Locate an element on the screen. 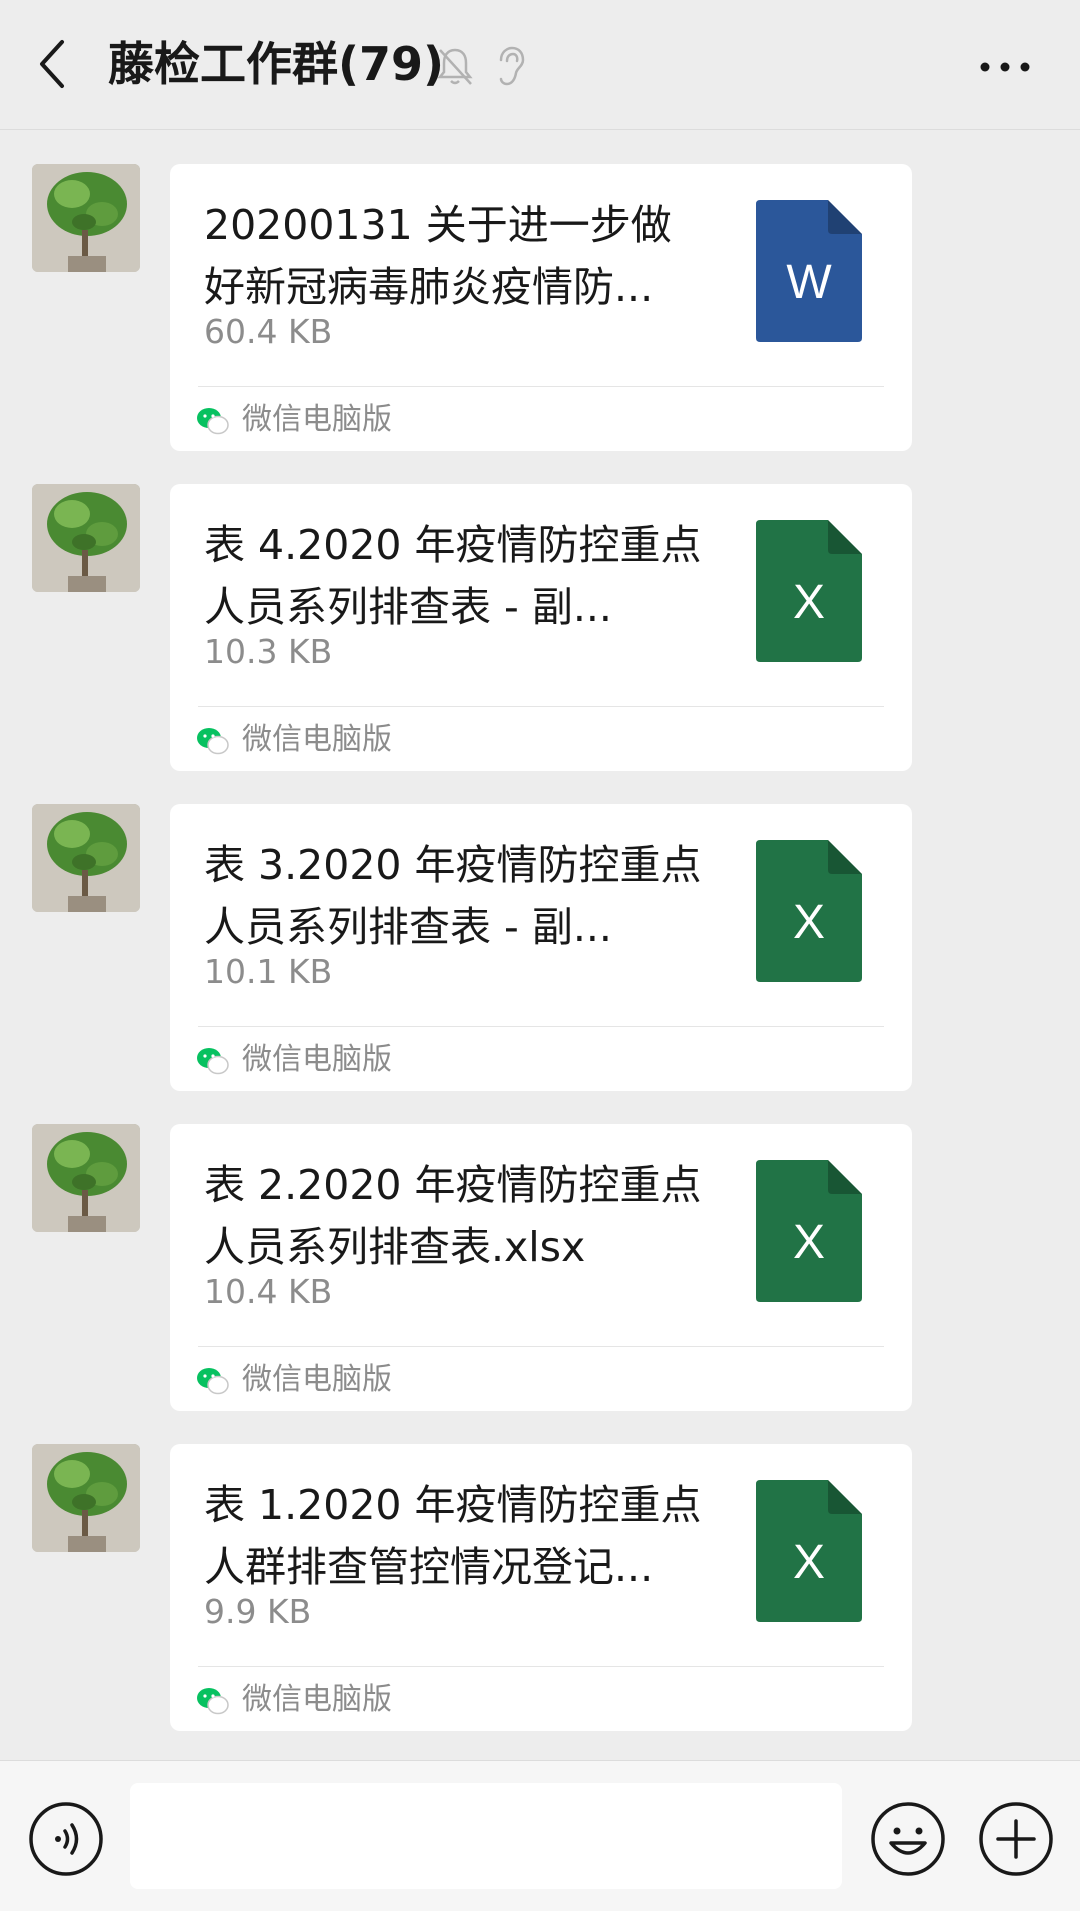 The height and width of the screenshot is (1911, 1080). voice-icon is located at coordinates (66, 1839).